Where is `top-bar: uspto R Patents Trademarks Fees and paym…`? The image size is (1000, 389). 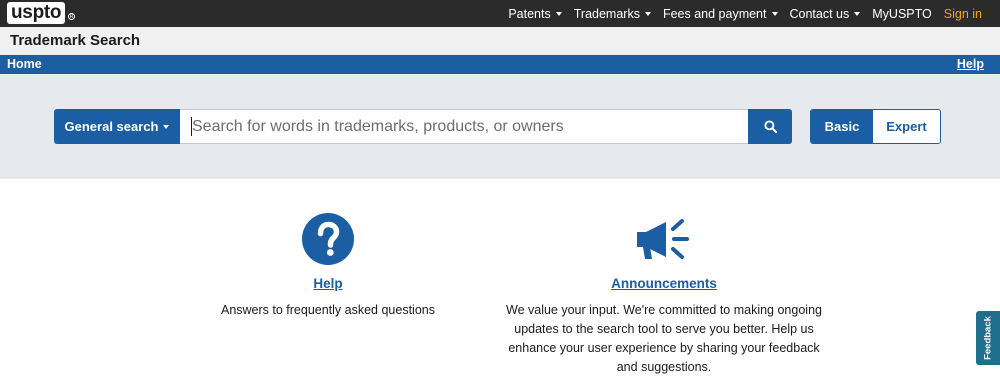 top-bar: uspto R Patents Trademarks Fees and paym… is located at coordinates (500, 13).